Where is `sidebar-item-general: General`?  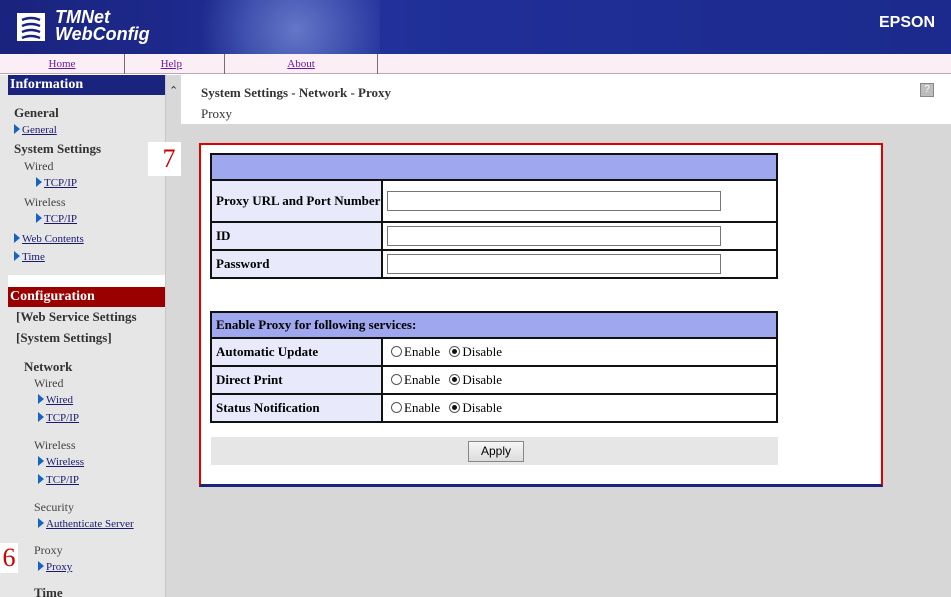
sidebar-item-general: General is located at coordinates (35, 129).